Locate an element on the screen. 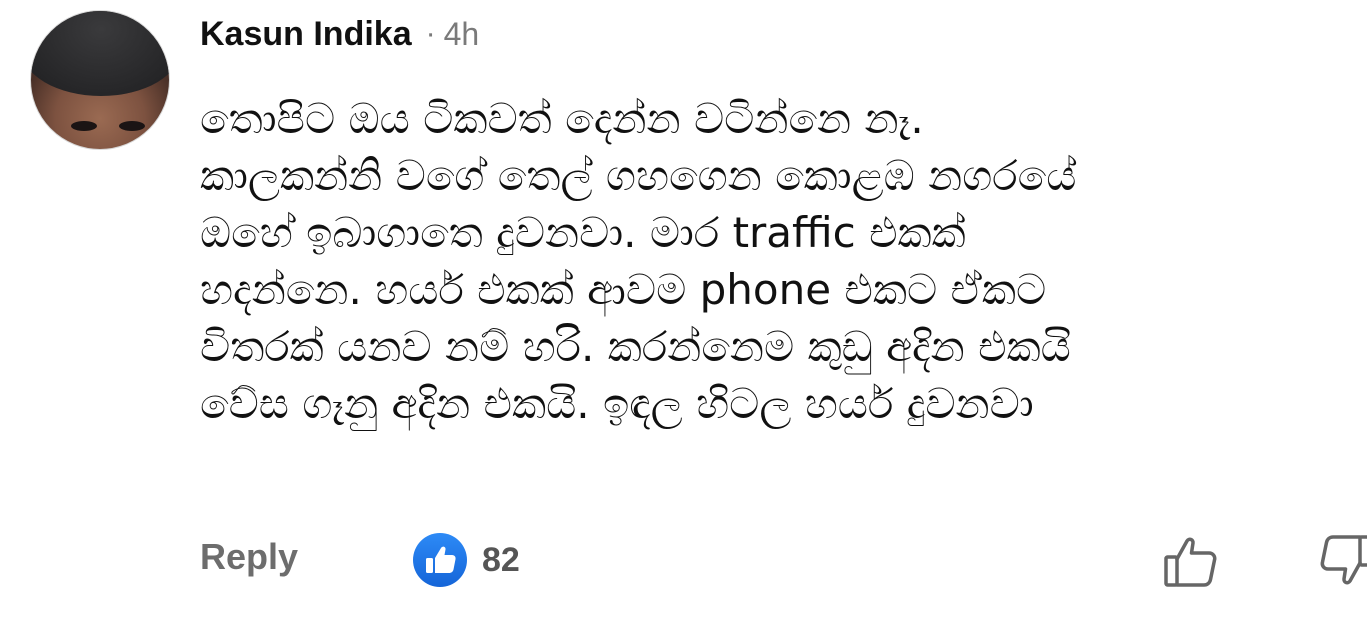  comment-text-line: තොපිට ඔය ටිකවත් දෙන්න වටින්නෙ නෑ. is located at coordinates (562, 118).